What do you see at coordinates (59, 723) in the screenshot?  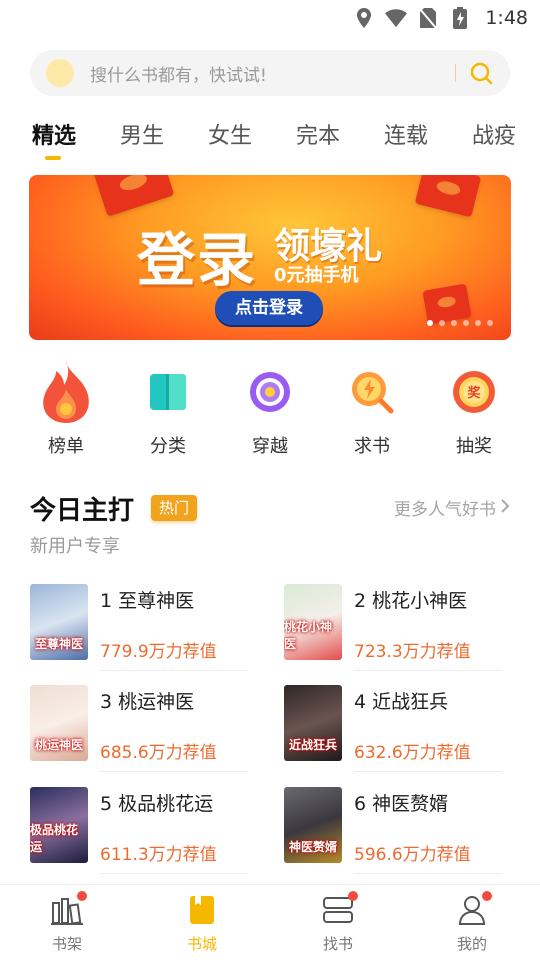 I see `book-cover: 桃运神医` at bounding box center [59, 723].